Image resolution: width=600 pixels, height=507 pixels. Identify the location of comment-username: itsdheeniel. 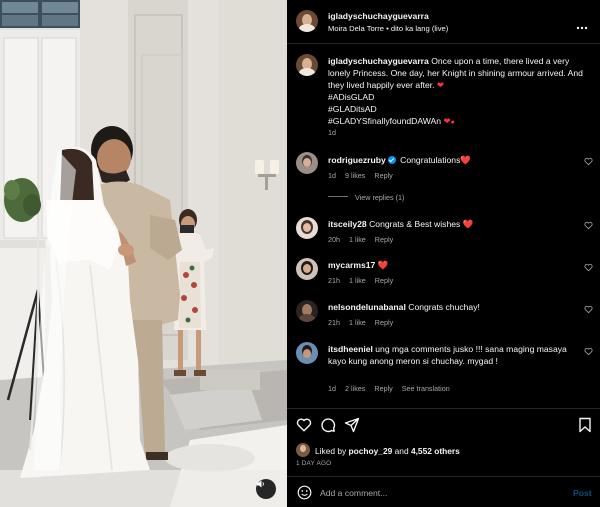
(350, 349).